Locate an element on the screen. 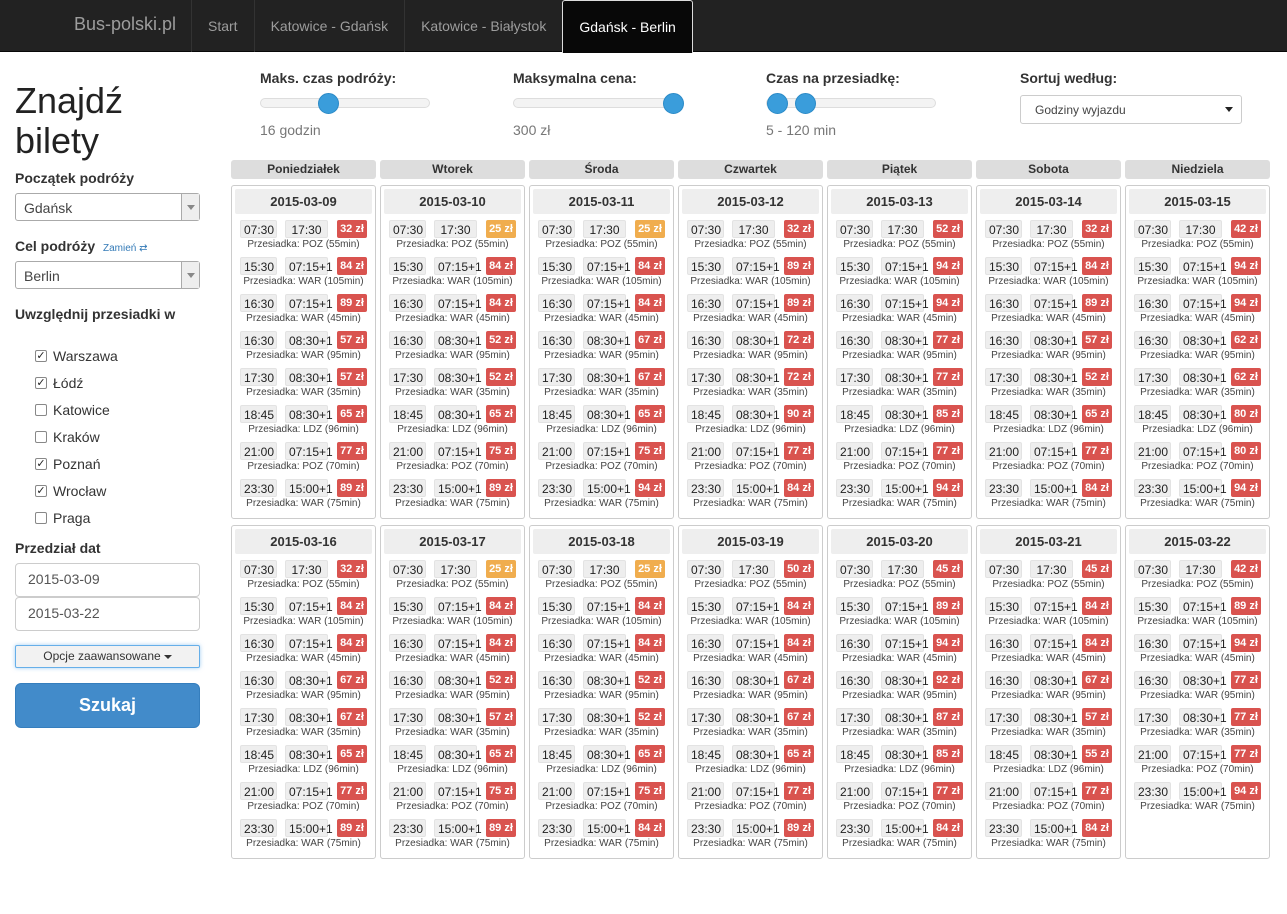 The height and width of the screenshot is (914, 1287). trip-item: 17:30 08:30+1 62 zł Przesiadka: WAR (35min) is located at coordinates (1197, 385).